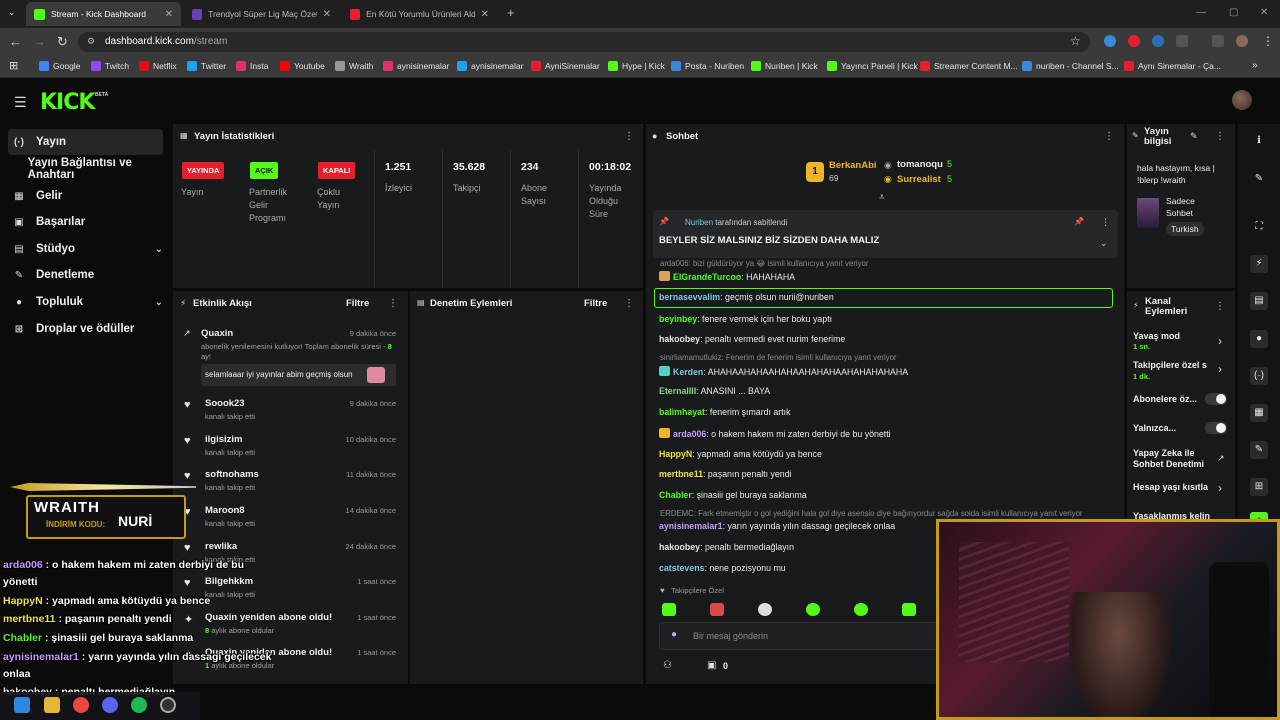  What do you see at coordinates (677, 391) in the screenshot?
I see `chat-username: EternalIII` at bounding box center [677, 391].